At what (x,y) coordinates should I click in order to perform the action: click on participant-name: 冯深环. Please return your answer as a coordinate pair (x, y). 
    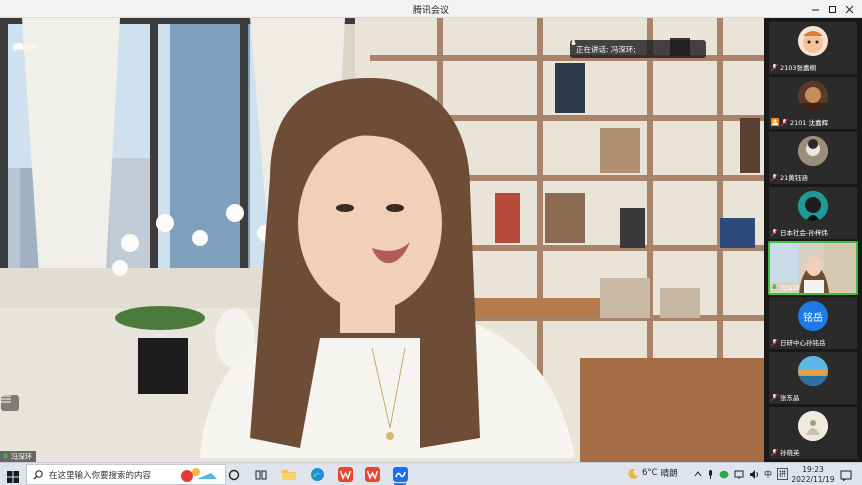
    Looking at the image, I should click on (790, 288).